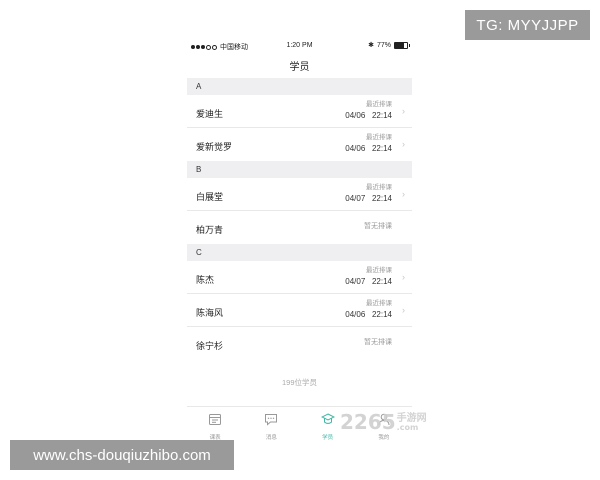  What do you see at coordinates (299, 277) in the screenshot?
I see `student-row: 陈杰 最近排课 04/07 22:14 ›` at bounding box center [299, 277].